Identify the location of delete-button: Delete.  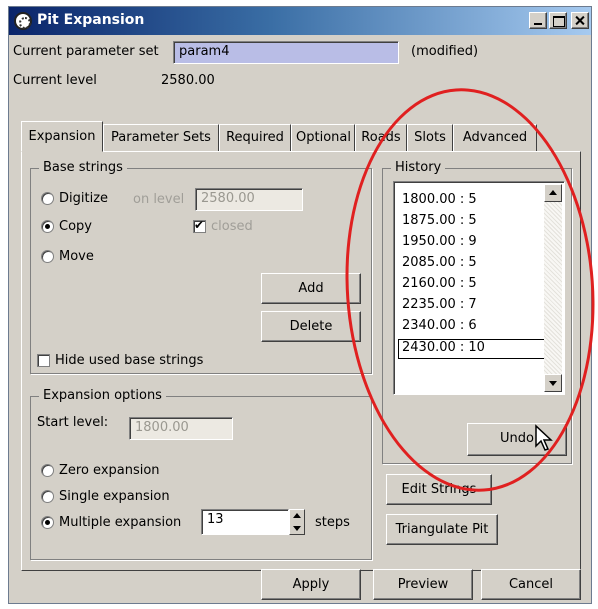
(311, 326).